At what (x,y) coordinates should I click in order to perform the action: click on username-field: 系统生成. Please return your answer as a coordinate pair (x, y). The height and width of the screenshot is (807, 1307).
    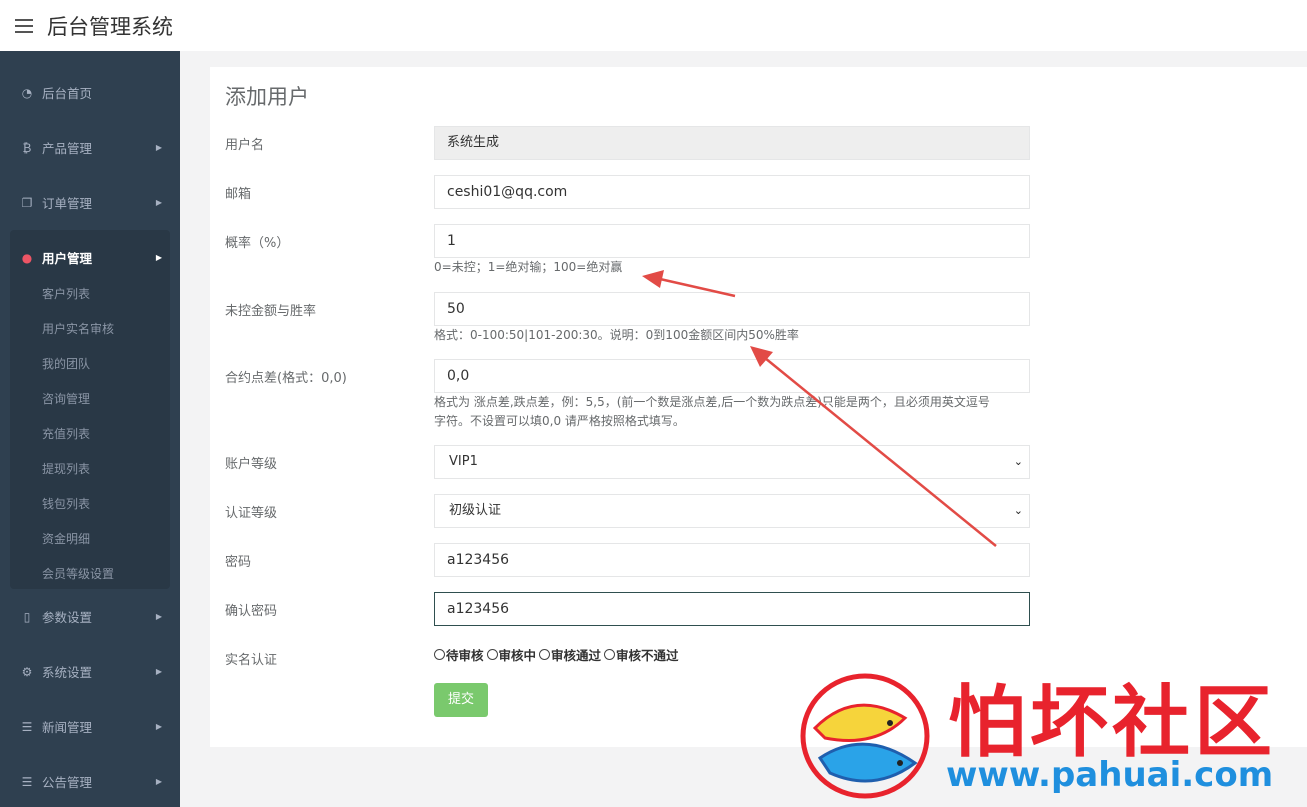
    Looking at the image, I should click on (732, 143).